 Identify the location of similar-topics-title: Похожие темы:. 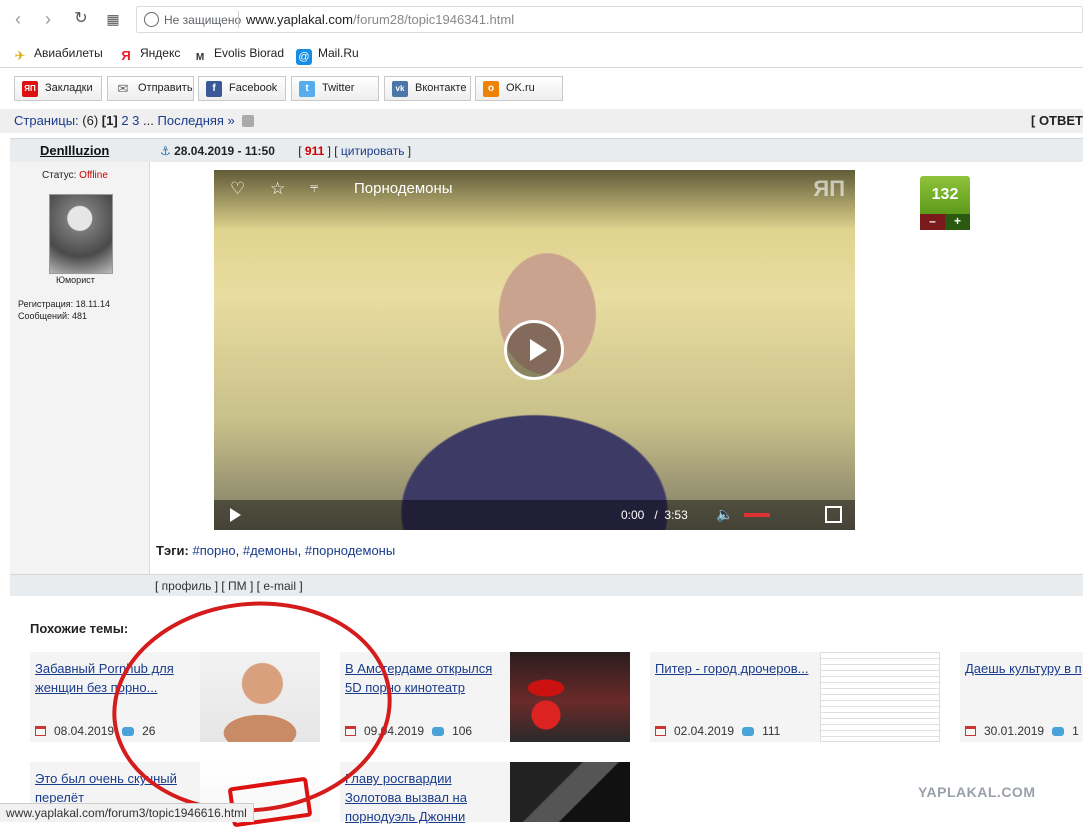
(79, 628).